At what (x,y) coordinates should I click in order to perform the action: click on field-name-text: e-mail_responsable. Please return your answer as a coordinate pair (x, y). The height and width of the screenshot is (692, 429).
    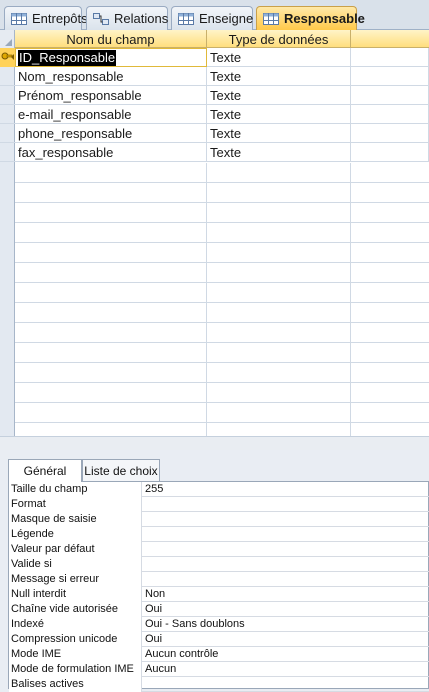
    Looking at the image, I should click on (75, 114).